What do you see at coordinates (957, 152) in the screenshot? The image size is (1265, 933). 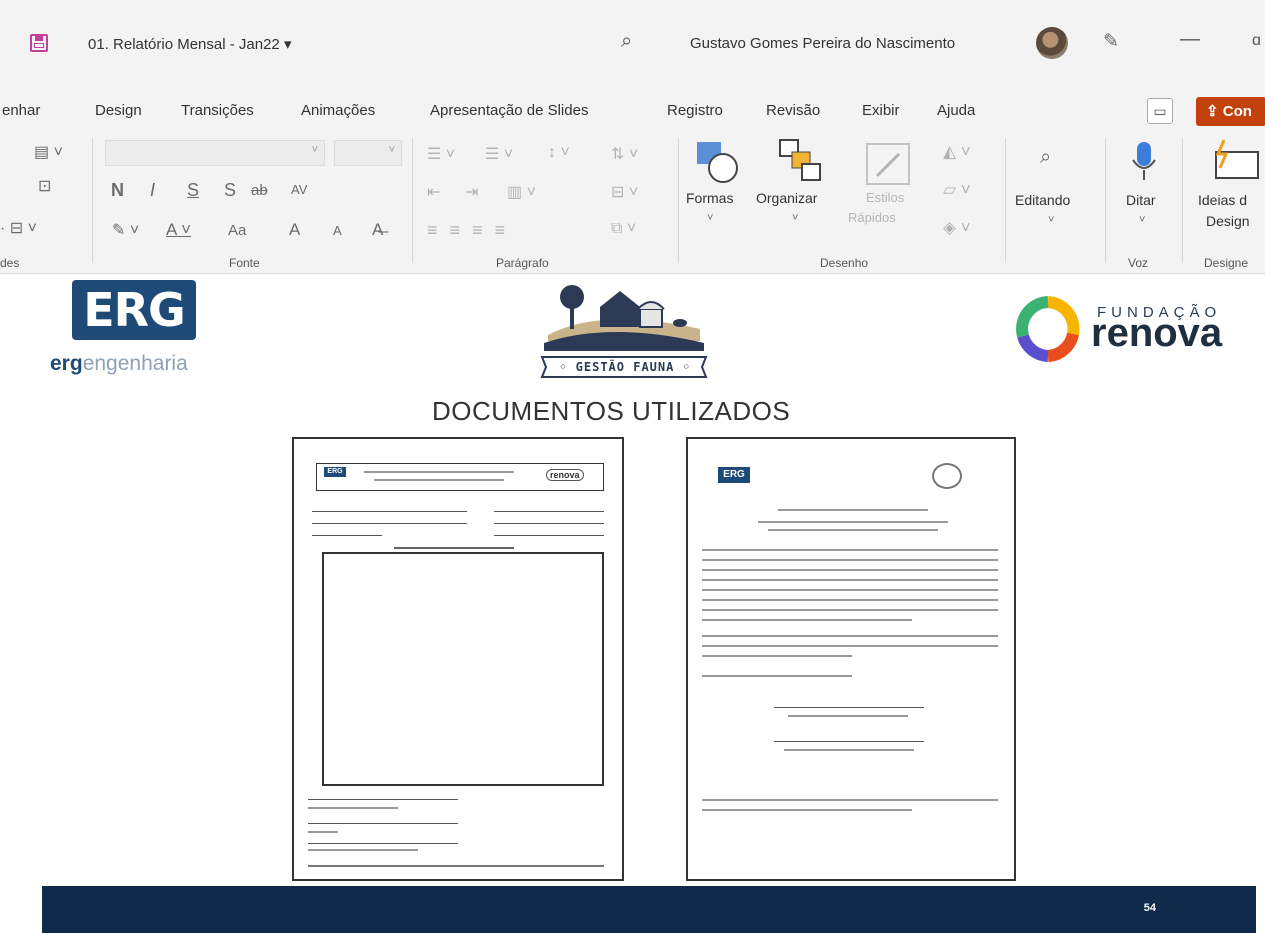 I see `shape-fill-icon: ◭ ˅` at bounding box center [957, 152].